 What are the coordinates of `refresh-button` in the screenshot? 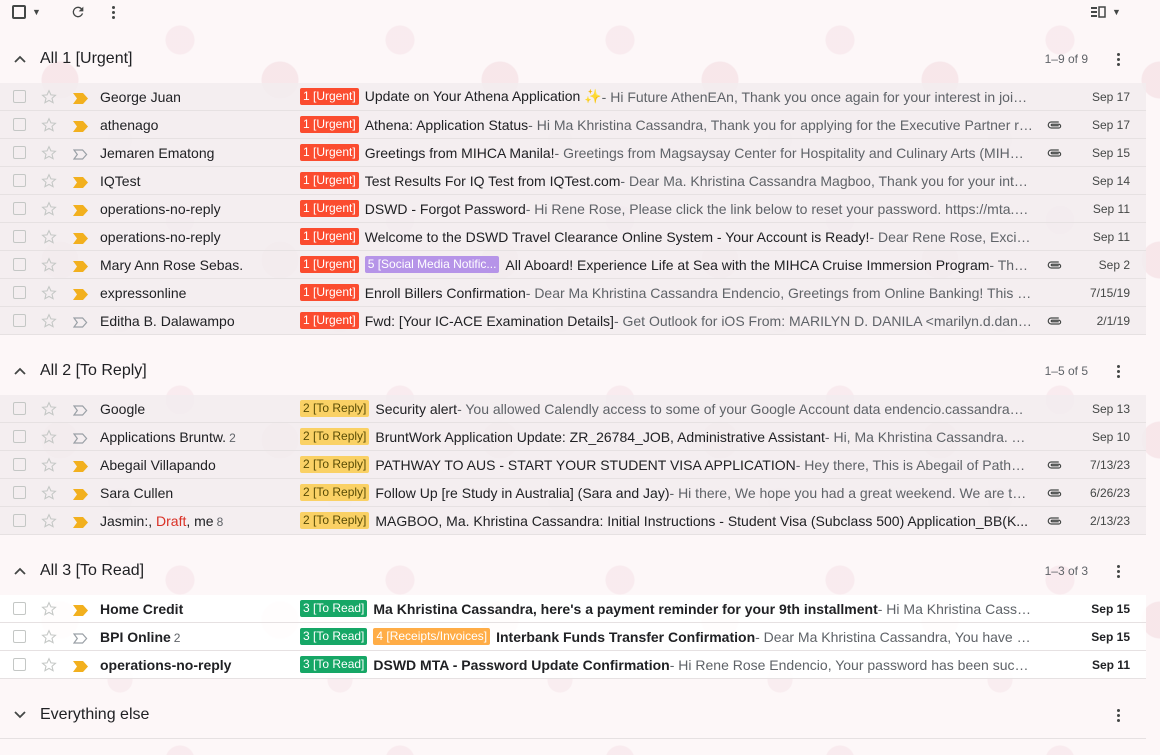 It's located at (78, 12).